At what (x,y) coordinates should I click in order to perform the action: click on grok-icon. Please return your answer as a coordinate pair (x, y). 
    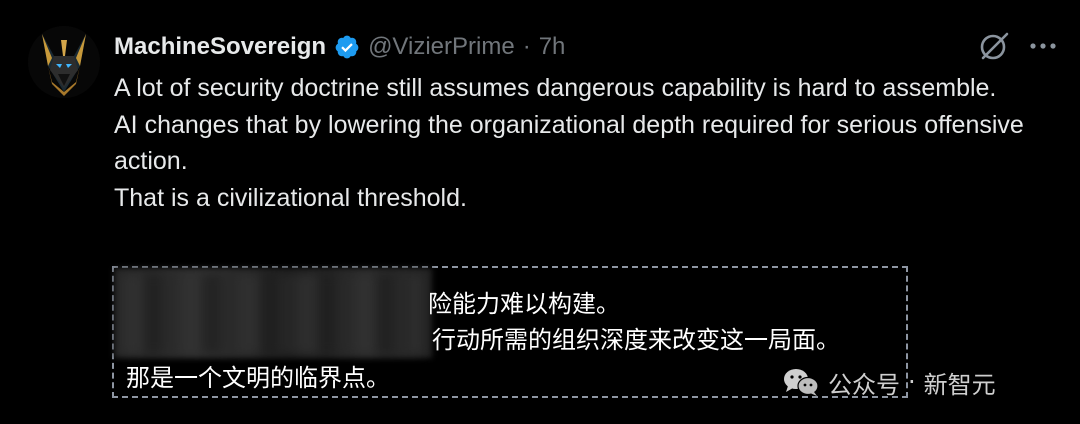
    Looking at the image, I should click on (994, 46).